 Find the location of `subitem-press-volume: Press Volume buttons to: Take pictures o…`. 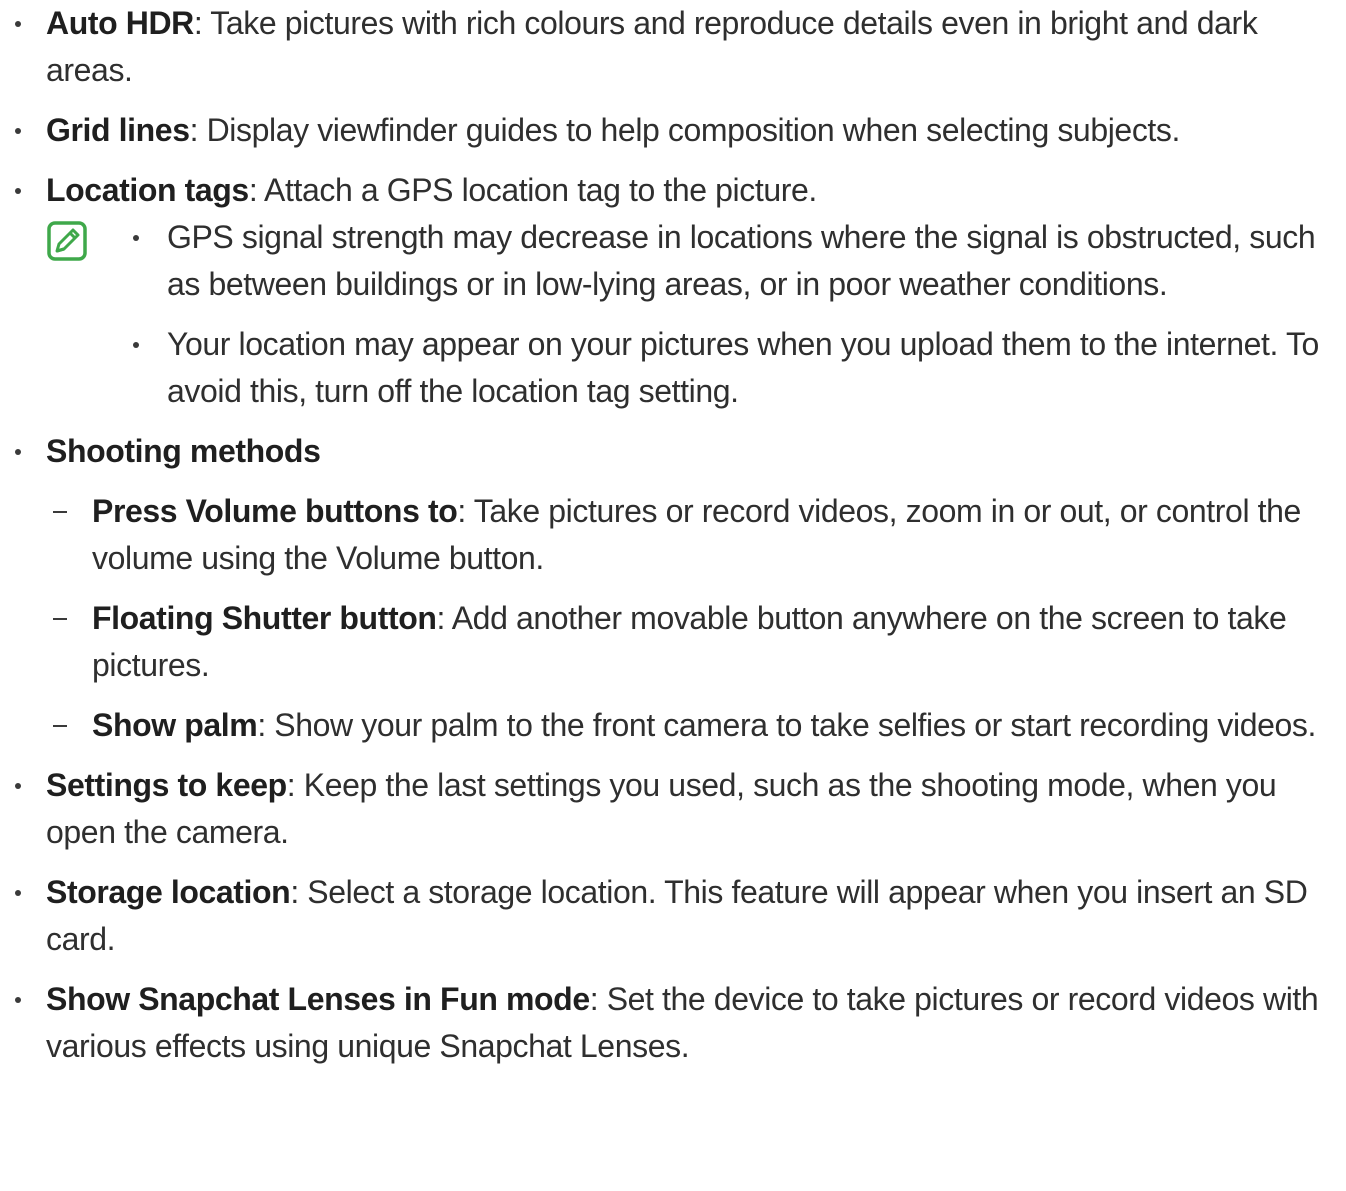

subitem-press-volume: Press Volume buttons to: Take pictures o… is located at coordinates (673, 535).